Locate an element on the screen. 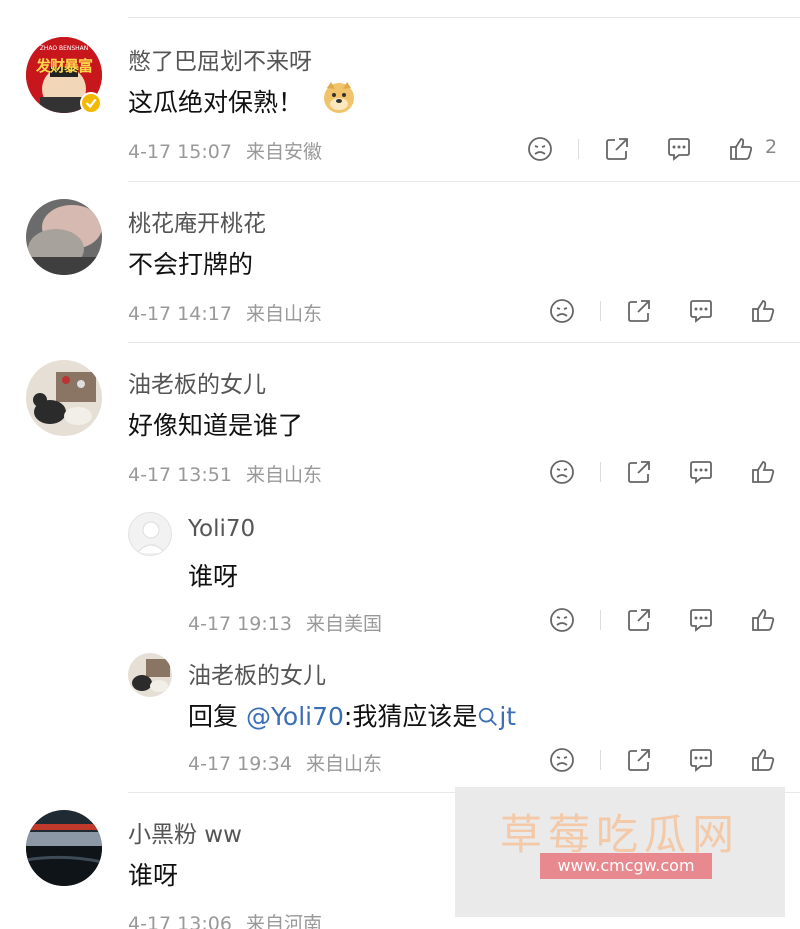  comment-text: 不会打牌的 is located at coordinates (191, 264).